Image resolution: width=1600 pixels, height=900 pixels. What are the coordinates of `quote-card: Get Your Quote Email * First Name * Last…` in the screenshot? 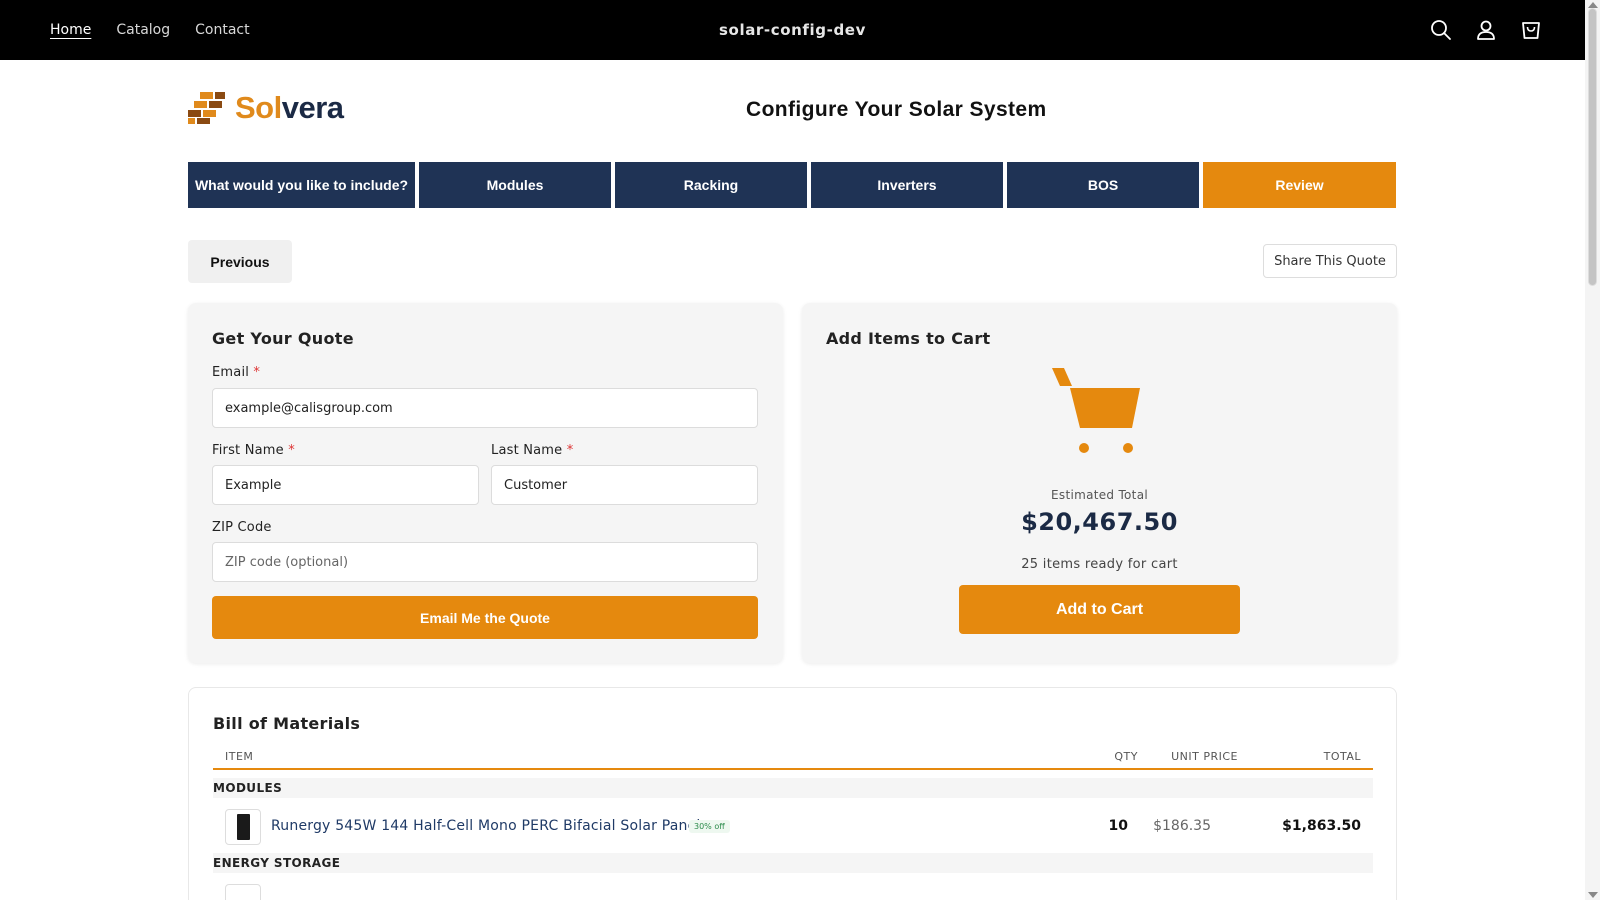 It's located at (485, 483).